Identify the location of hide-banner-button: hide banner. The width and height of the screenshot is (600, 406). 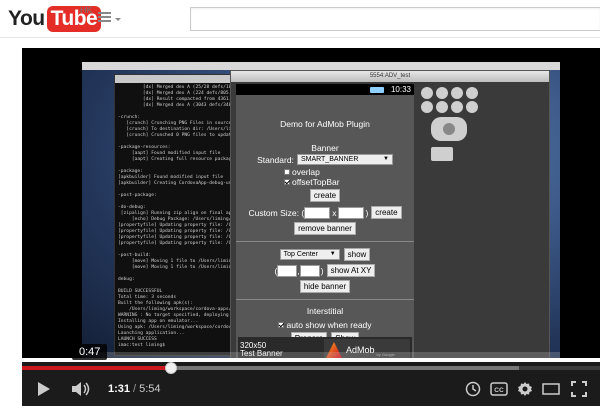
(325, 286).